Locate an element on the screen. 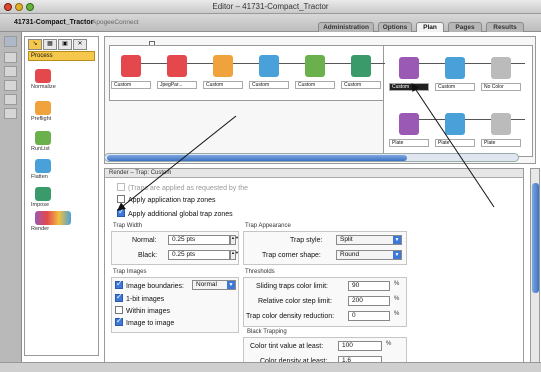 This screenshot has width=541, height=372. palette-item-label: Render is located at coordinates (40, 229).